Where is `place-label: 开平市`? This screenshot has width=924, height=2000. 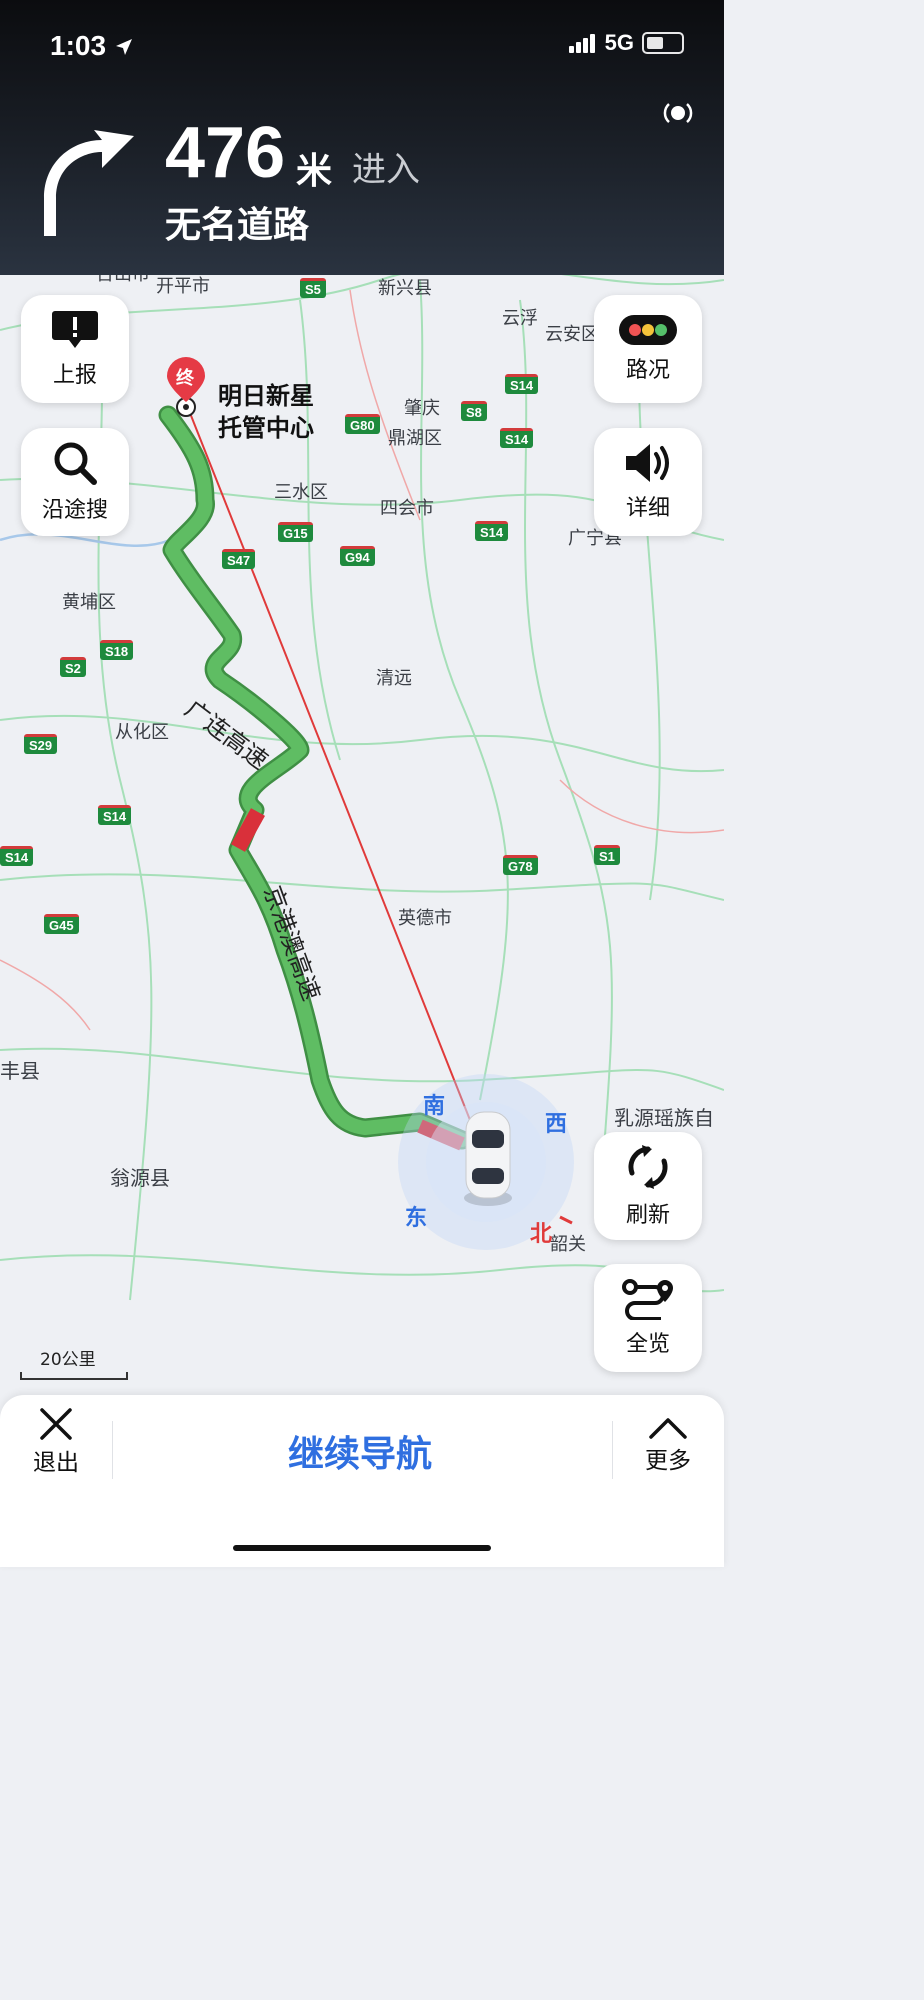
place-label: 开平市 is located at coordinates (183, 286).